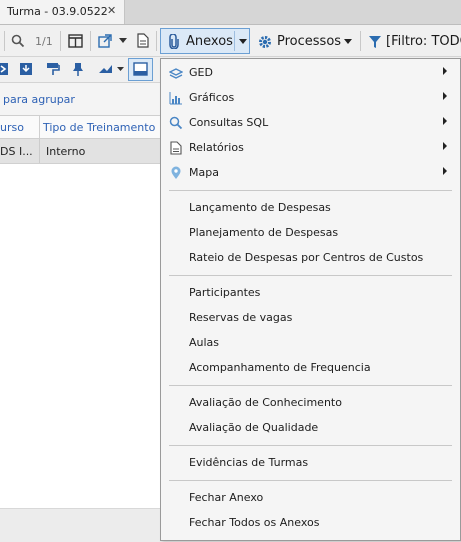  What do you see at coordinates (309, 41) in the screenshot?
I see `processos-button: Processos` at bounding box center [309, 41].